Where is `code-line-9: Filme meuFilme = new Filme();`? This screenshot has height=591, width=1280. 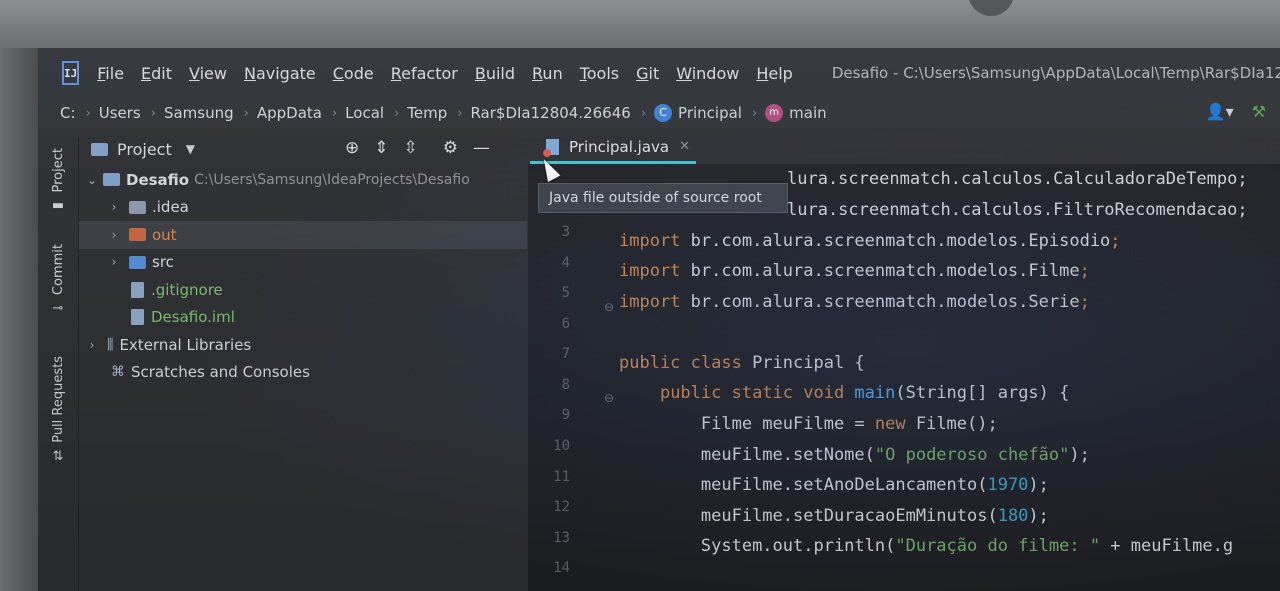 code-line-9: Filme meuFilme = new Filme(); is located at coordinates (849, 424).